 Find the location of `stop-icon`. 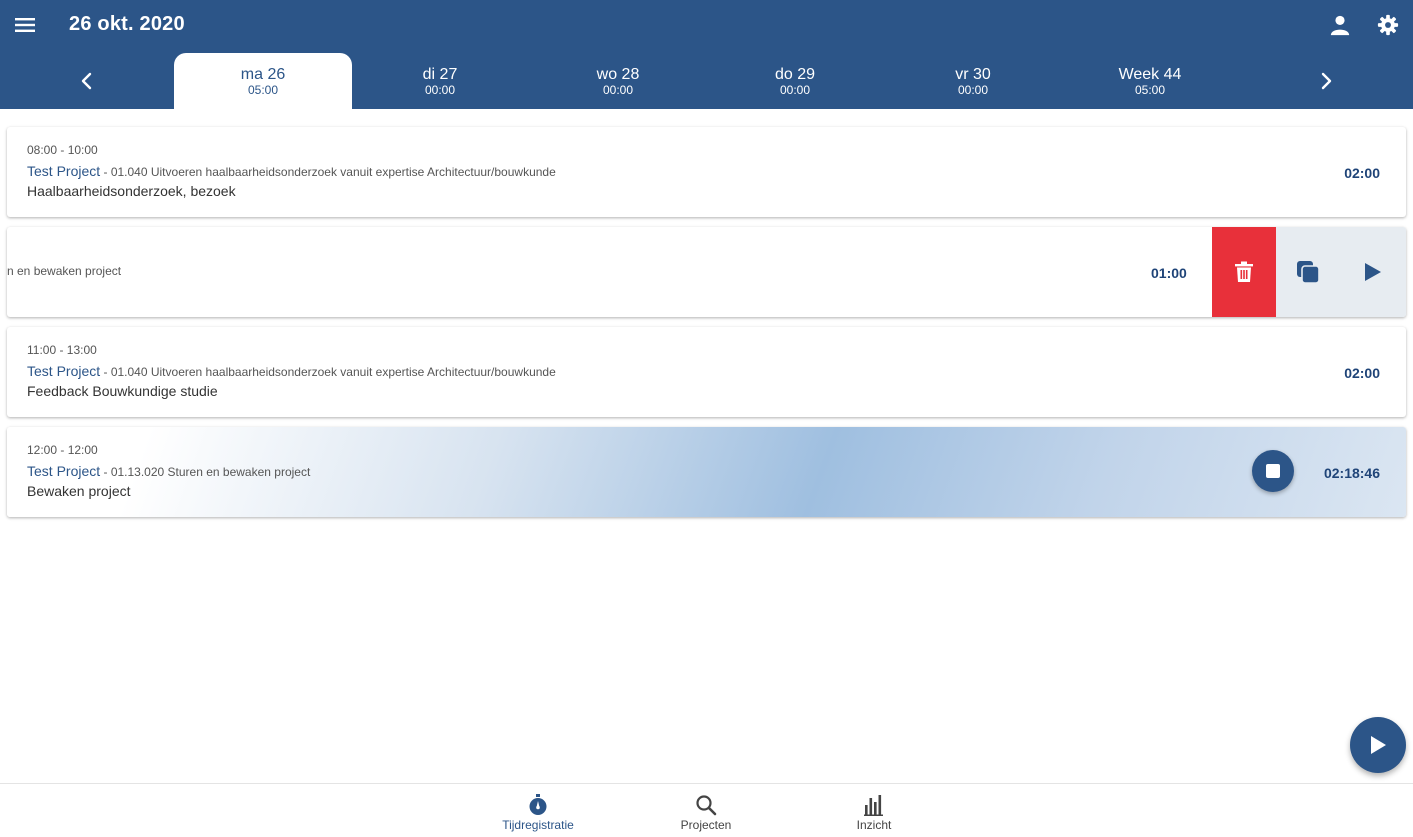

stop-icon is located at coordinates (1273, 471).